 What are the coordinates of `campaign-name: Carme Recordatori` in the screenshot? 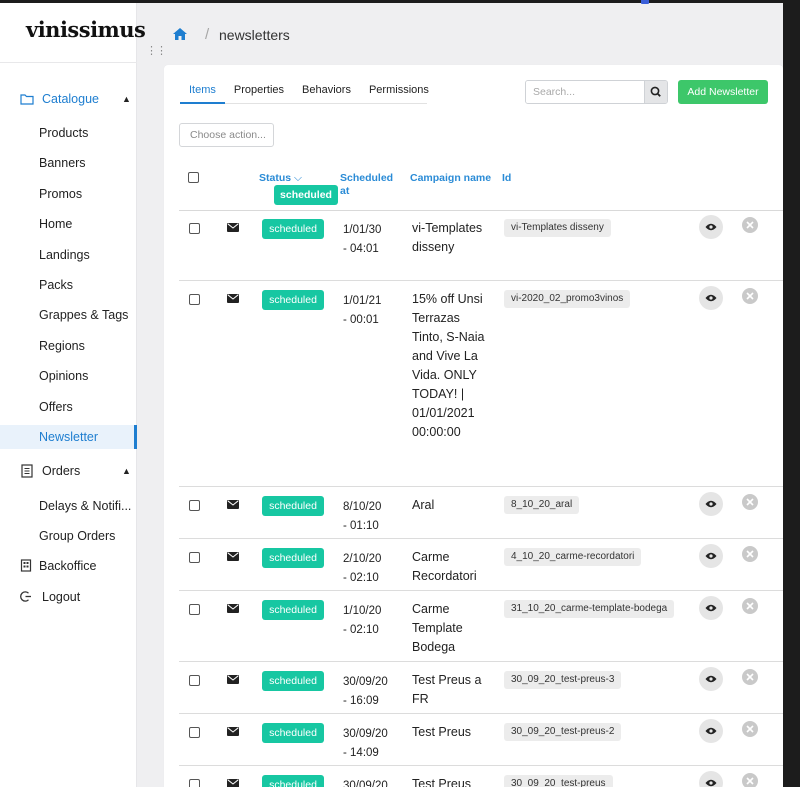 It's located at (450, 567).